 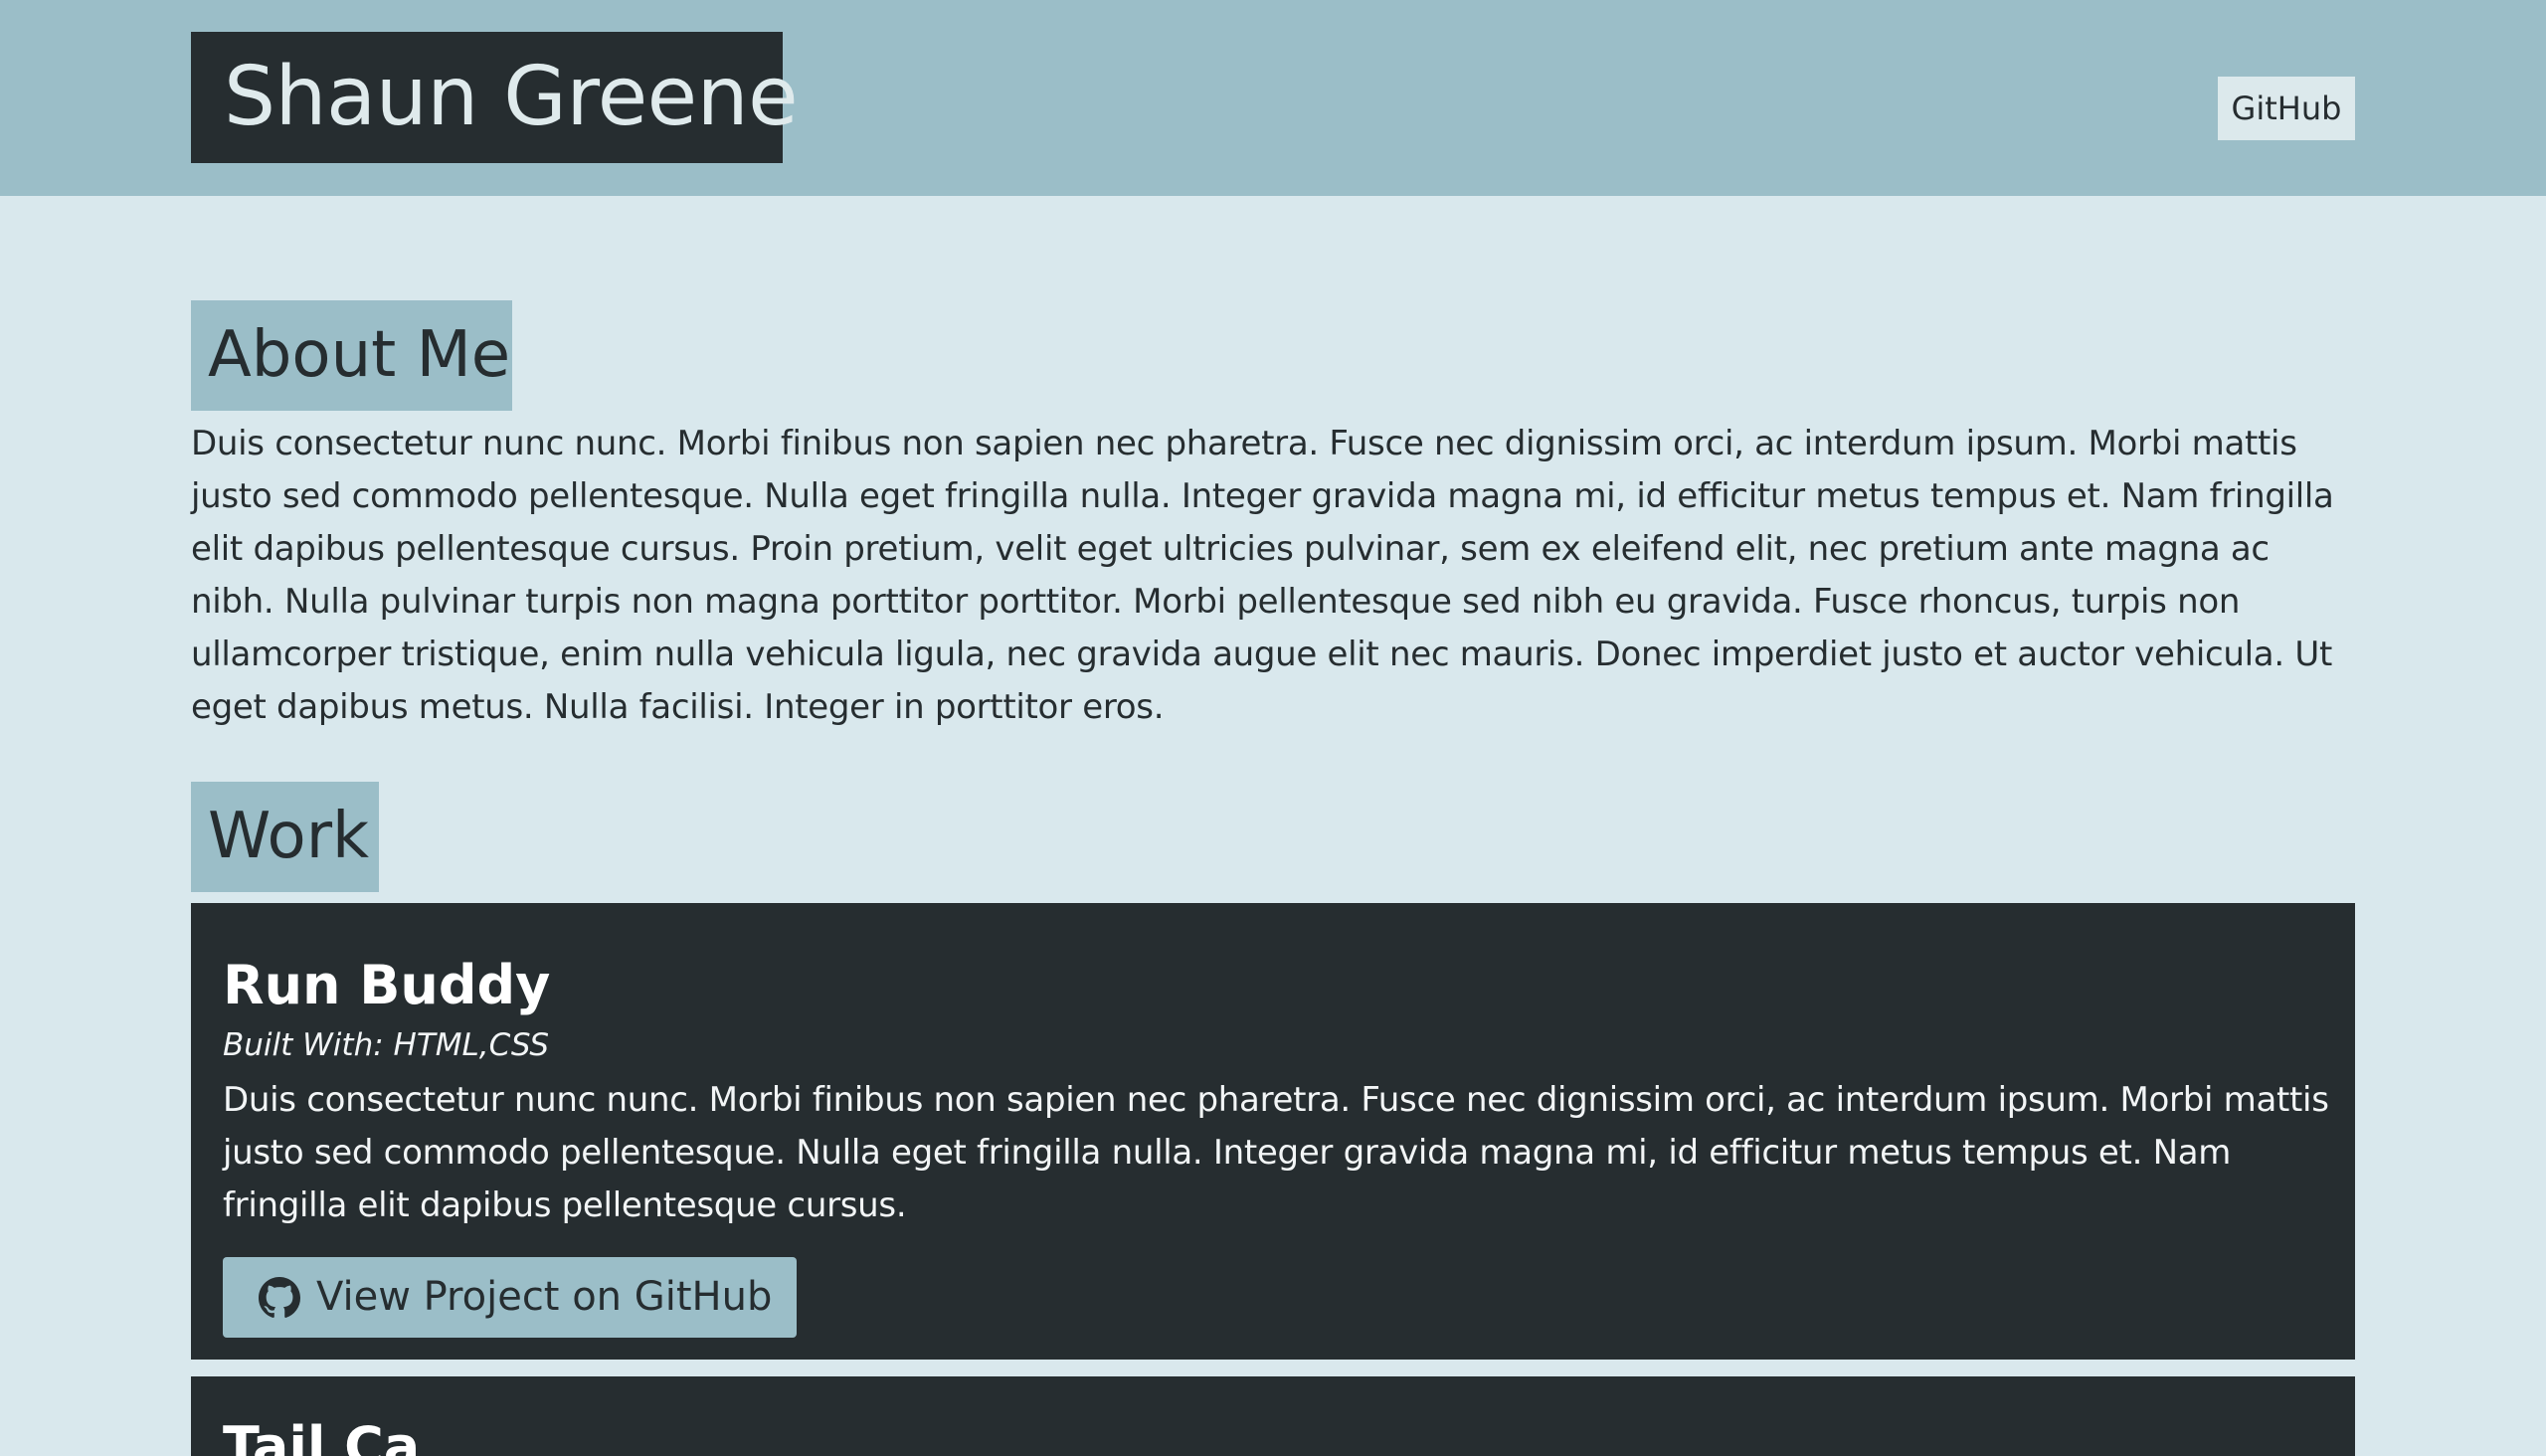 What do you see at coordinates (495, 97) in the screenshot?
I see `site-title: Shaun Greene` at bounding box center [495, 97].